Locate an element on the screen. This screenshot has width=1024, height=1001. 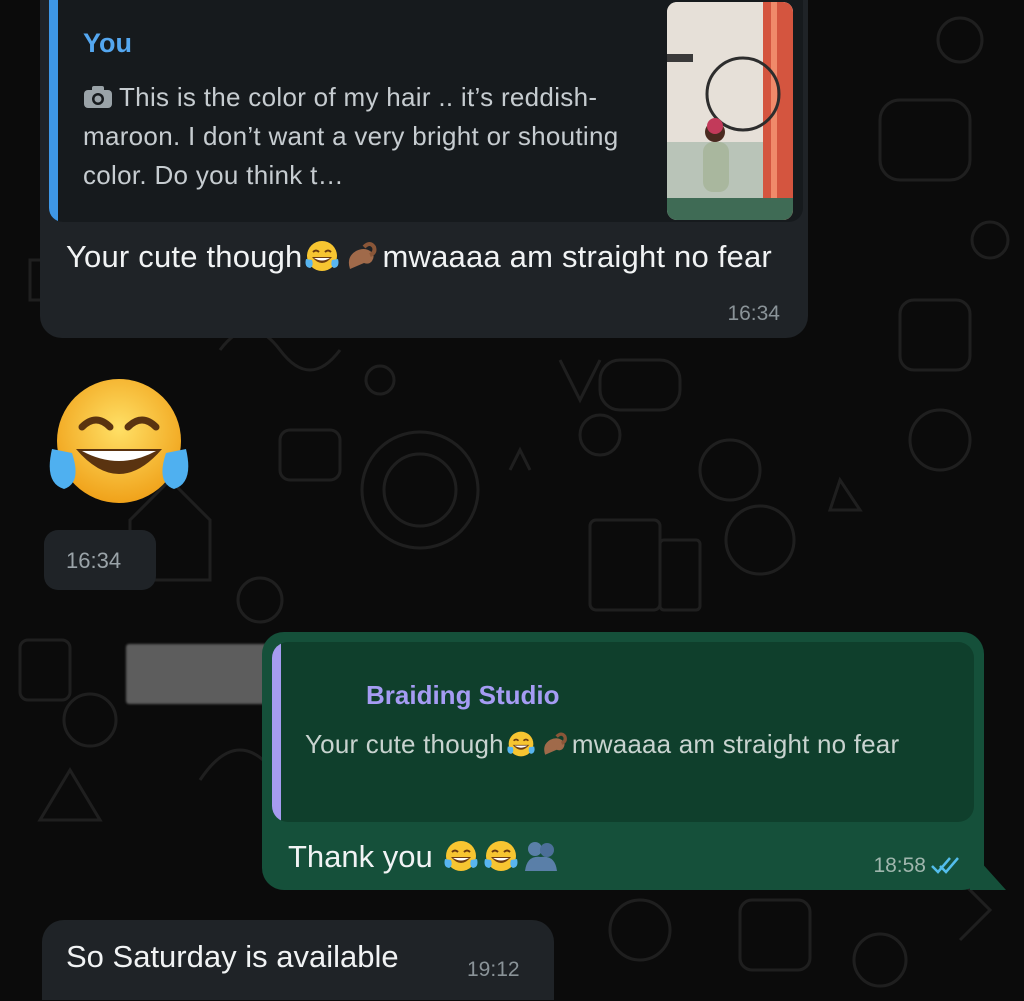
quote-text-part: Your cute though is located at coordinates (404, 744).